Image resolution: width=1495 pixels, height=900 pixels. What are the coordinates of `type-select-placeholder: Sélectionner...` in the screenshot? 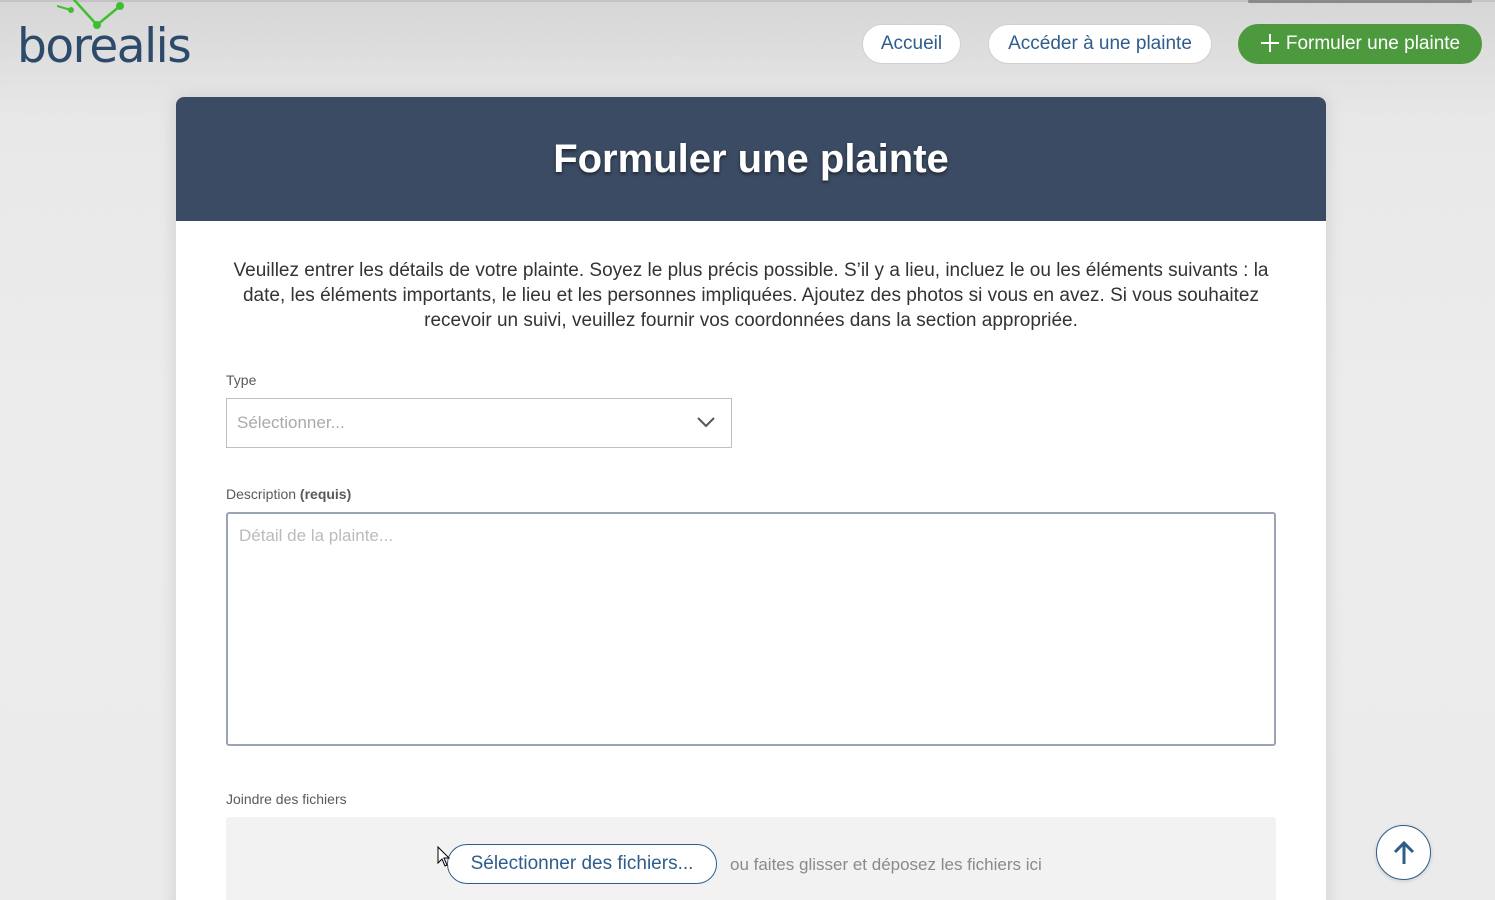 It's located at (291, 422).